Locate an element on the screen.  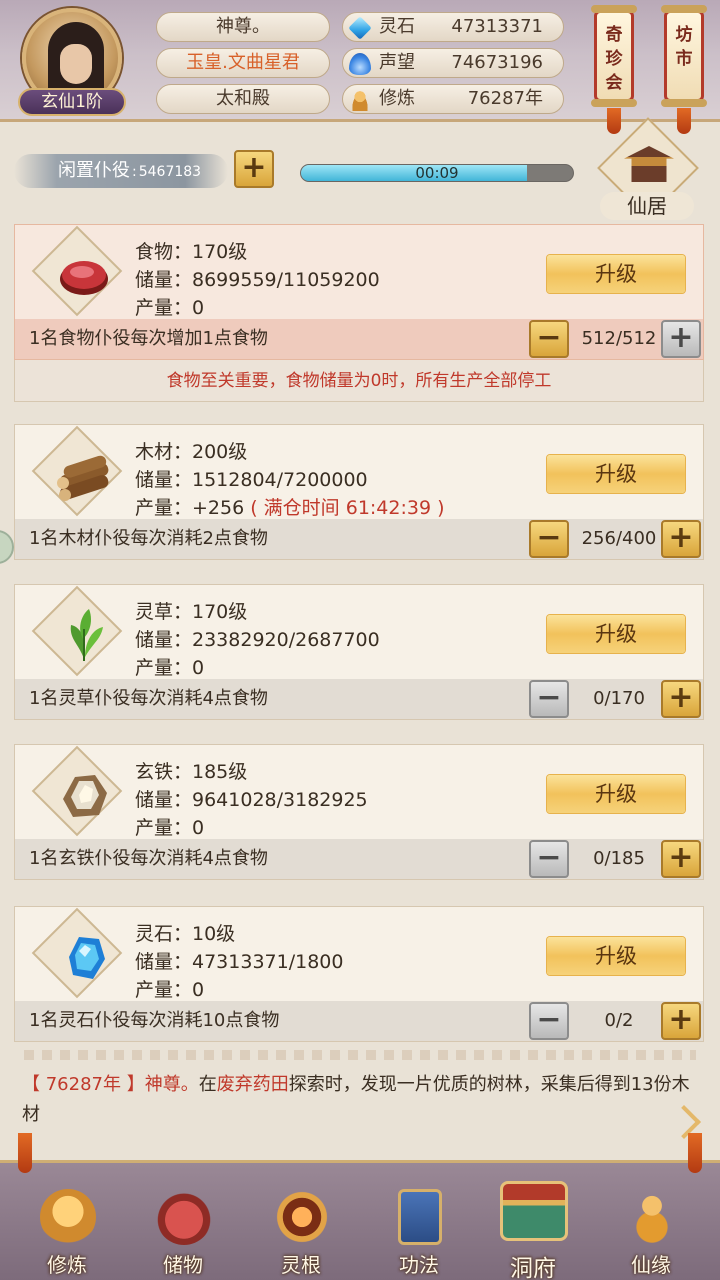
decrease-food-servant-button: − is located at coordinates (549, 339).